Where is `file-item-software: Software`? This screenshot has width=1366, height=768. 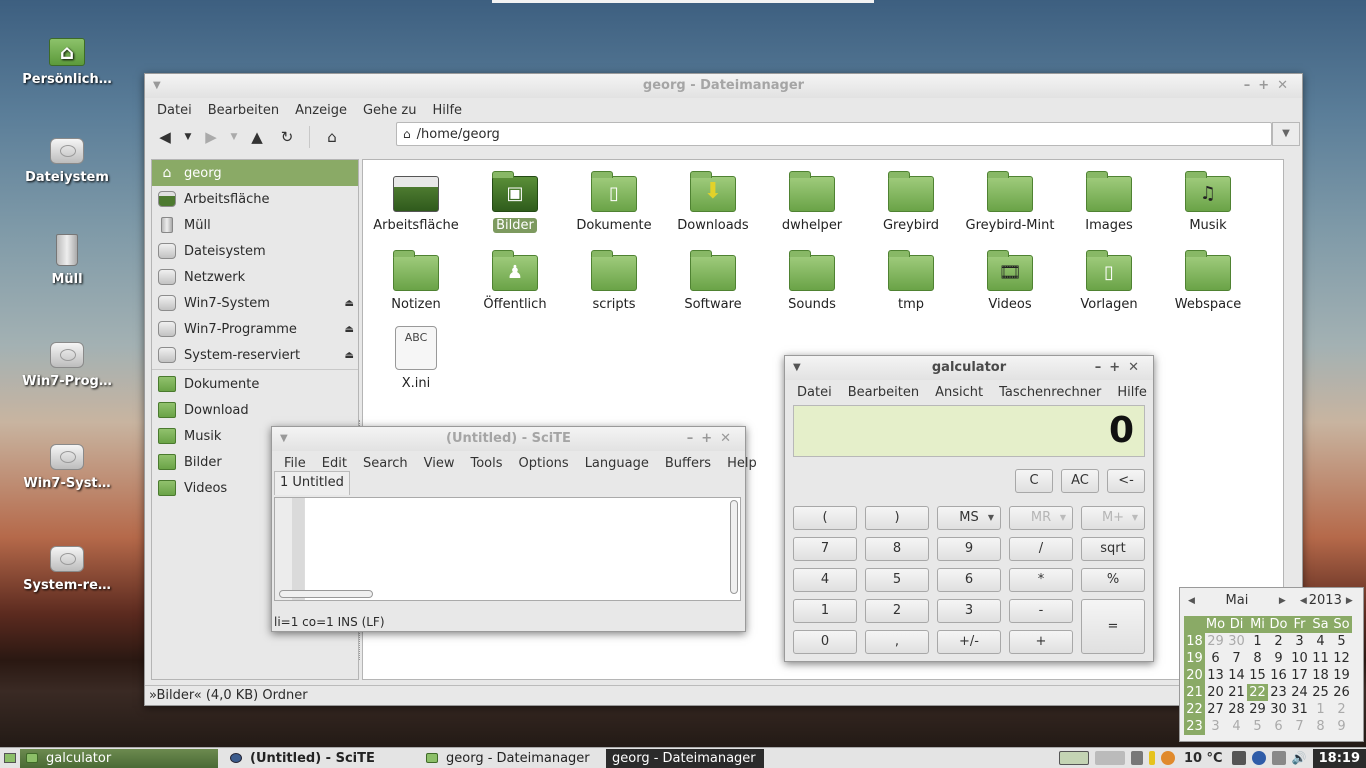 file-item-software: Software is located at coordinates (713, 275).